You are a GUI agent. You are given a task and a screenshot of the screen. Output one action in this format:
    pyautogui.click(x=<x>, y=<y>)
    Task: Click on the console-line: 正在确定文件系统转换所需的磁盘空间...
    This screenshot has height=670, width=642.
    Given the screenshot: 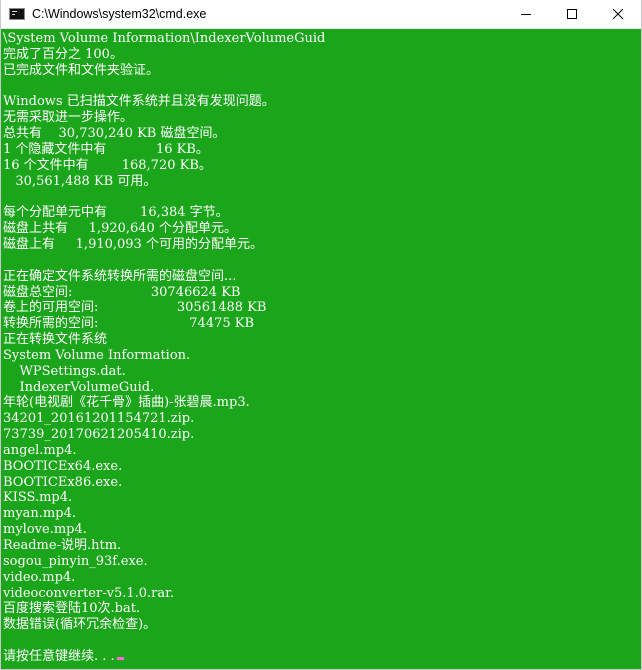 What is the action you would take?
    pyautogui.click(x=120, y=276)
    